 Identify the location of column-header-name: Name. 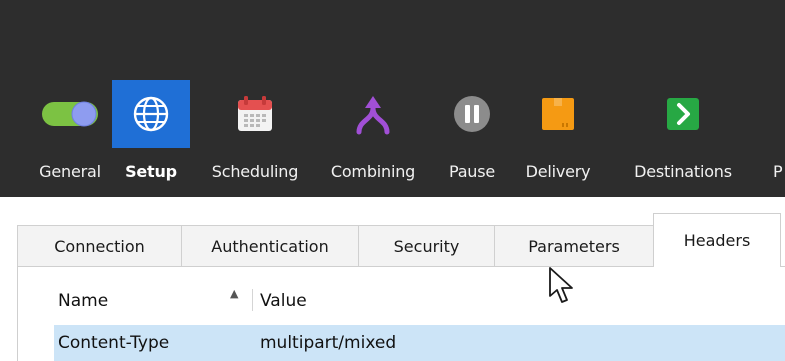
(83, 301).